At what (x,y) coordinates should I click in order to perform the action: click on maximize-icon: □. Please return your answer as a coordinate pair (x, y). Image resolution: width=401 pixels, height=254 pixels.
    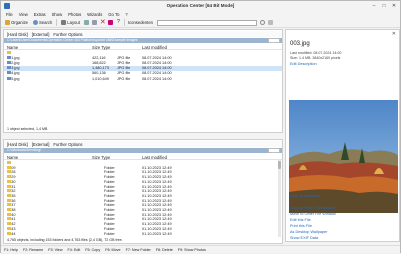
    Looking at the image, I should click on (384, 6).